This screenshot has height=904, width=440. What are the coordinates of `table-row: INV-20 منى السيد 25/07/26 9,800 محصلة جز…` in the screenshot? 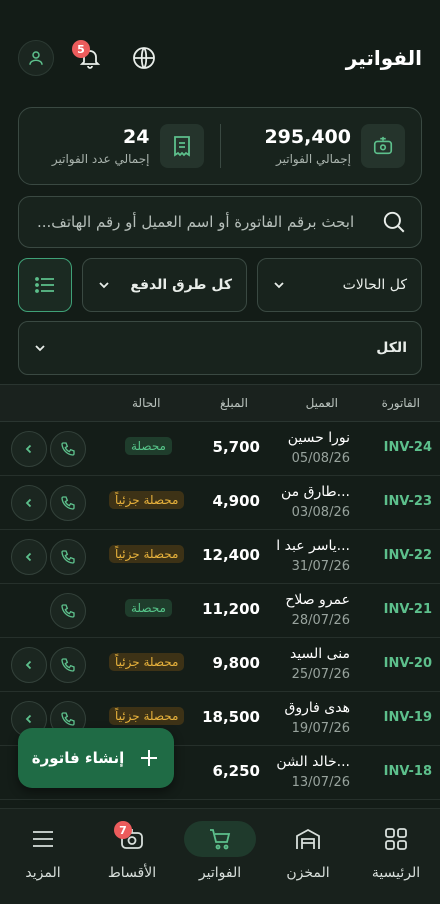 It's located at (220, 665).